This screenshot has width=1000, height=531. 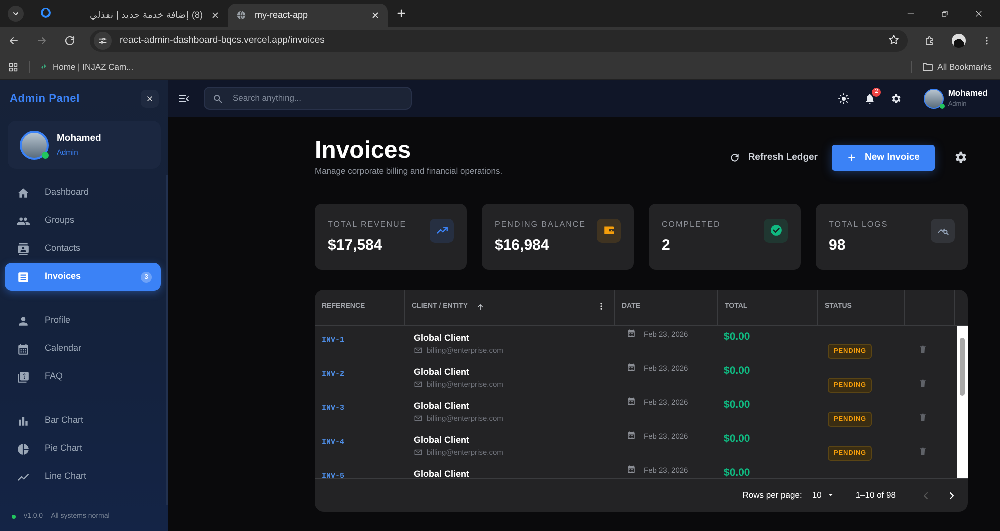 What do you see at coordinates (356, 246) in the screenshot?
I see `stat-value: $17,584` at bounding box center [356, 246].